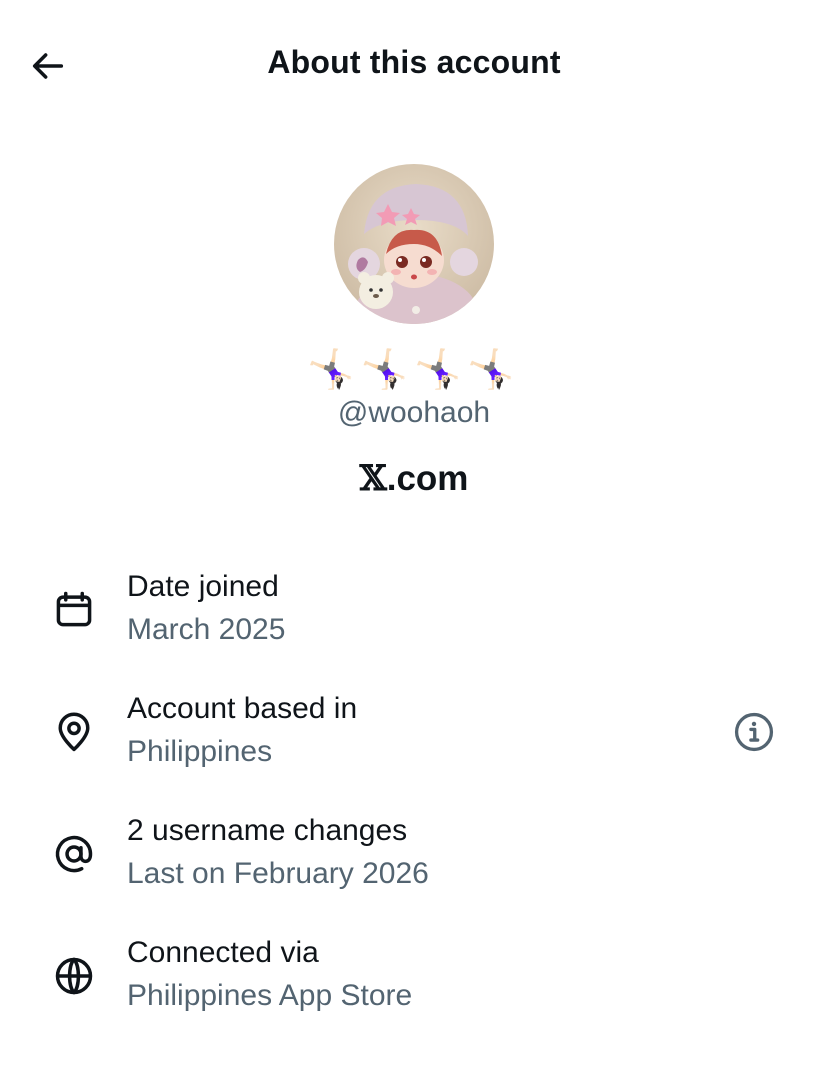 The width and height of the screenshot is (828, 1080). Describe the element at coordinates (414, 618) in the screenshot. I see `info-row-date-joined: Date joined March 2025` at that location.